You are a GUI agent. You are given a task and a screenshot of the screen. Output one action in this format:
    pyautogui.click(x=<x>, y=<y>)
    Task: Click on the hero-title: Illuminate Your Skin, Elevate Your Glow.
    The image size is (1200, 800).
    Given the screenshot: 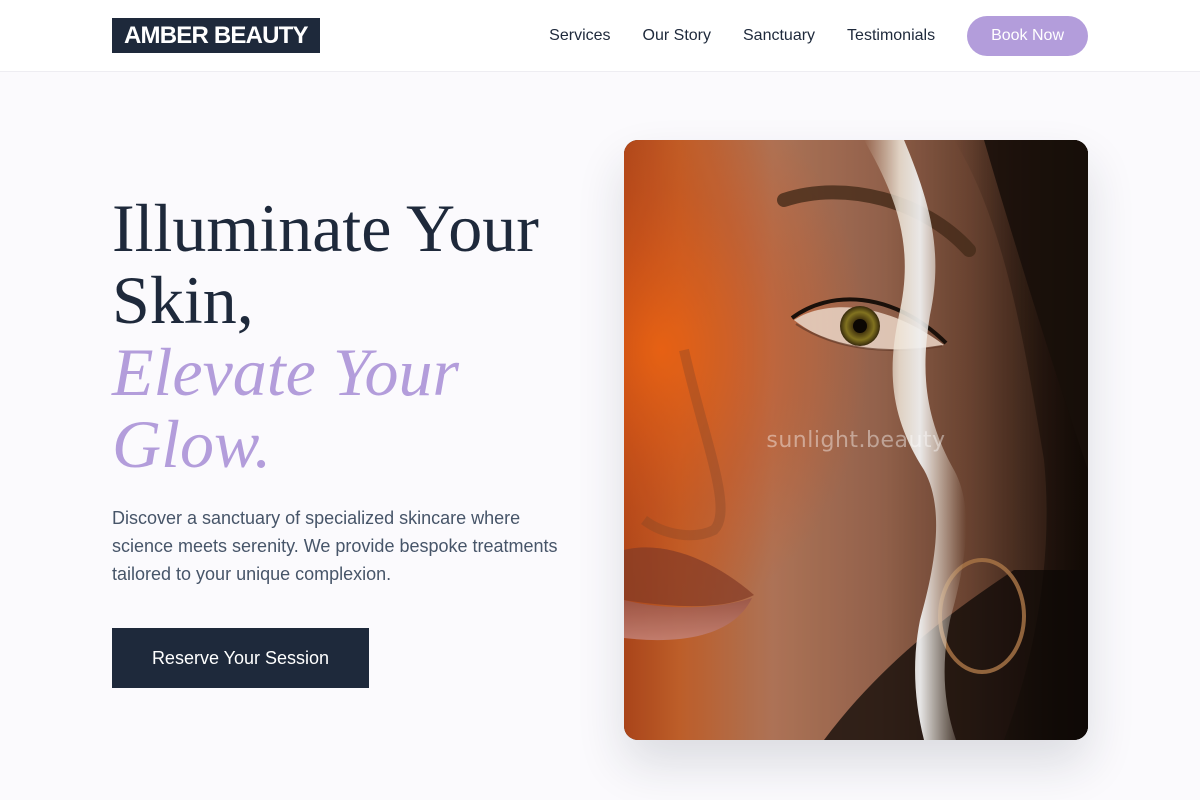 What is the action you would take?
    pyautogui.click(x=352, y=336)
    